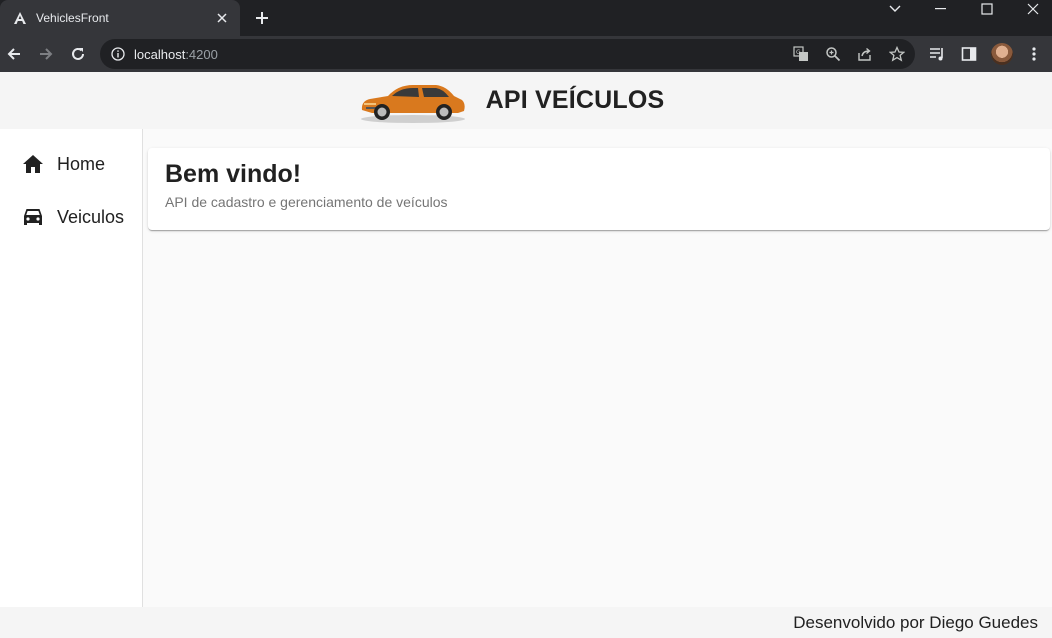 The height and width of the screenshot is (638, 1052). Describe the element at coordinates (969, 54) in the screenshot. I see `side-panel-icon` at that location.